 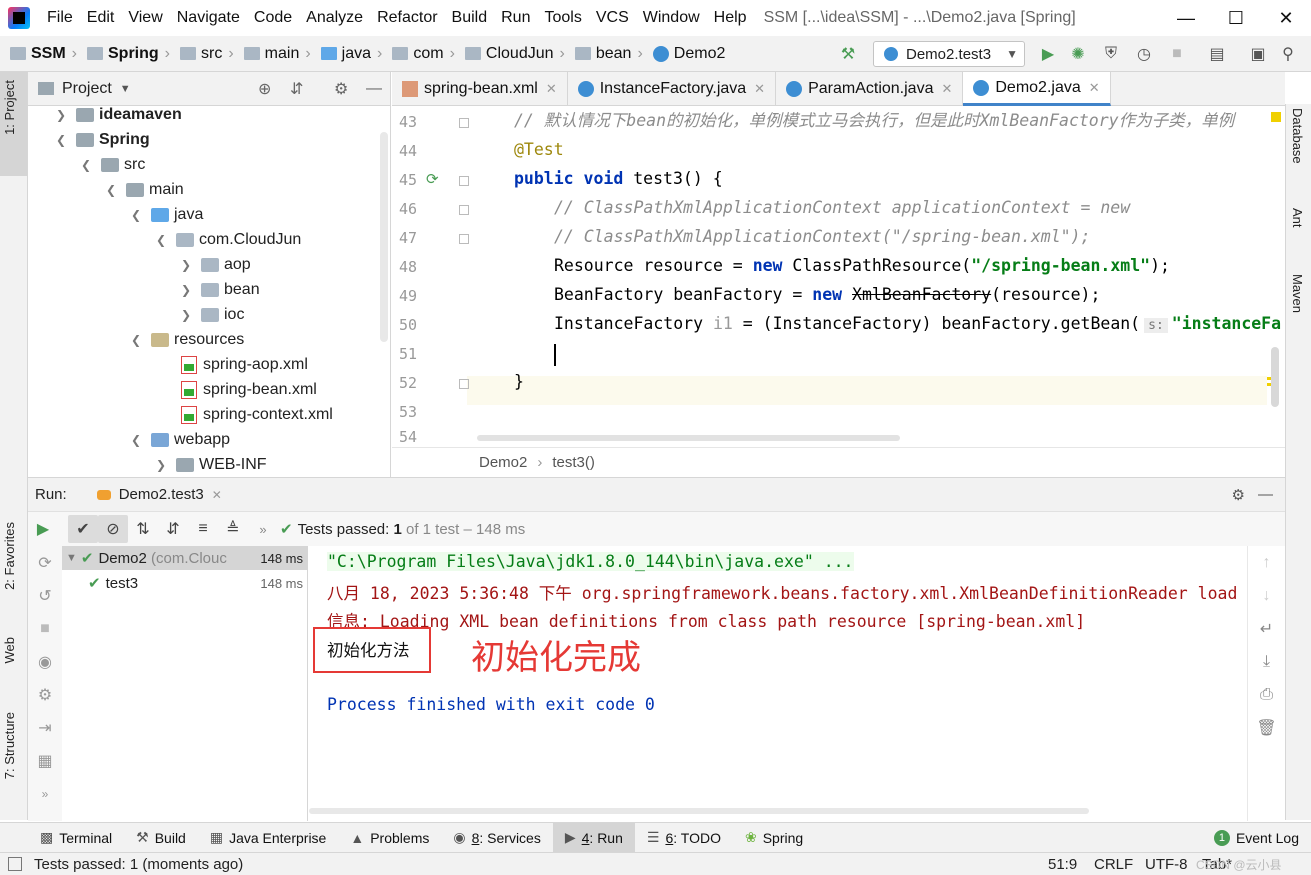 I want to click on terminal-tool-button: ▩ Terminal, so click(x=62, y=838).